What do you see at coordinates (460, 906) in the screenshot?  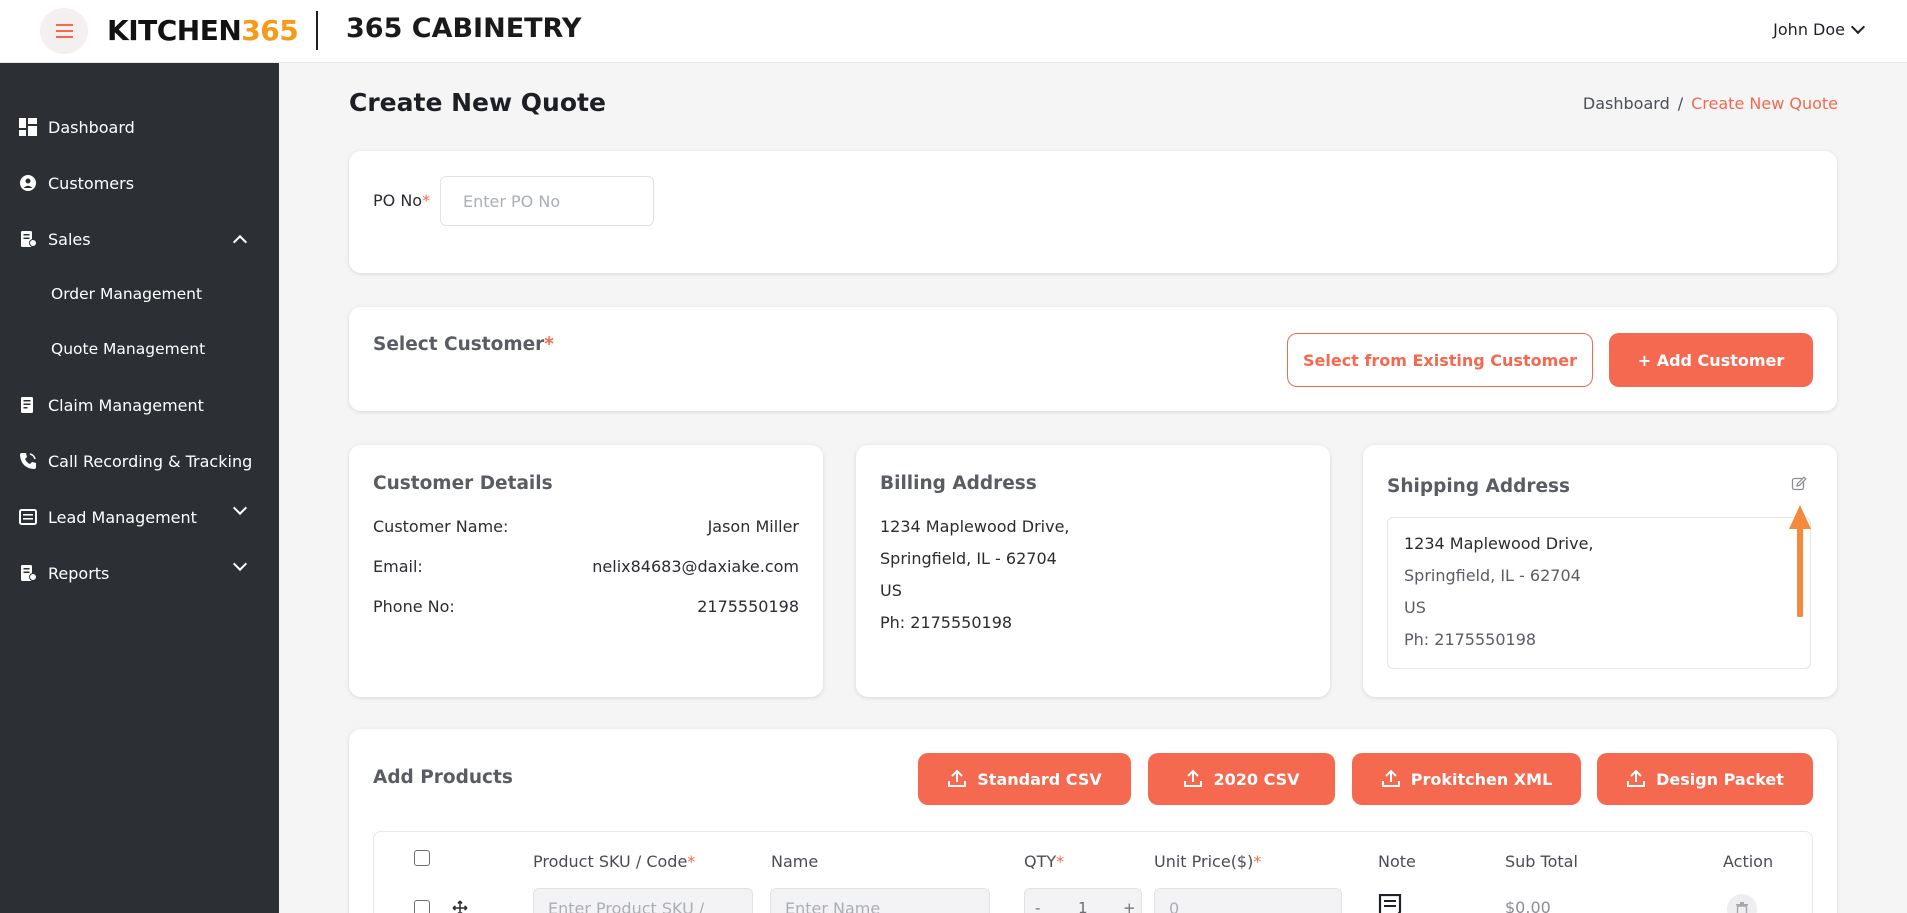 I see `drag-handle-icon` at bounding box center [460, 906].